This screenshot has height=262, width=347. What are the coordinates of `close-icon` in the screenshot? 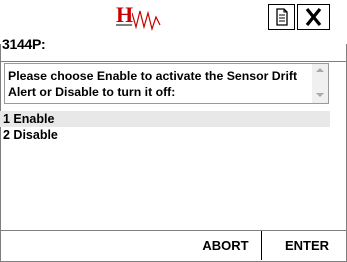 It's located at (313, 17).